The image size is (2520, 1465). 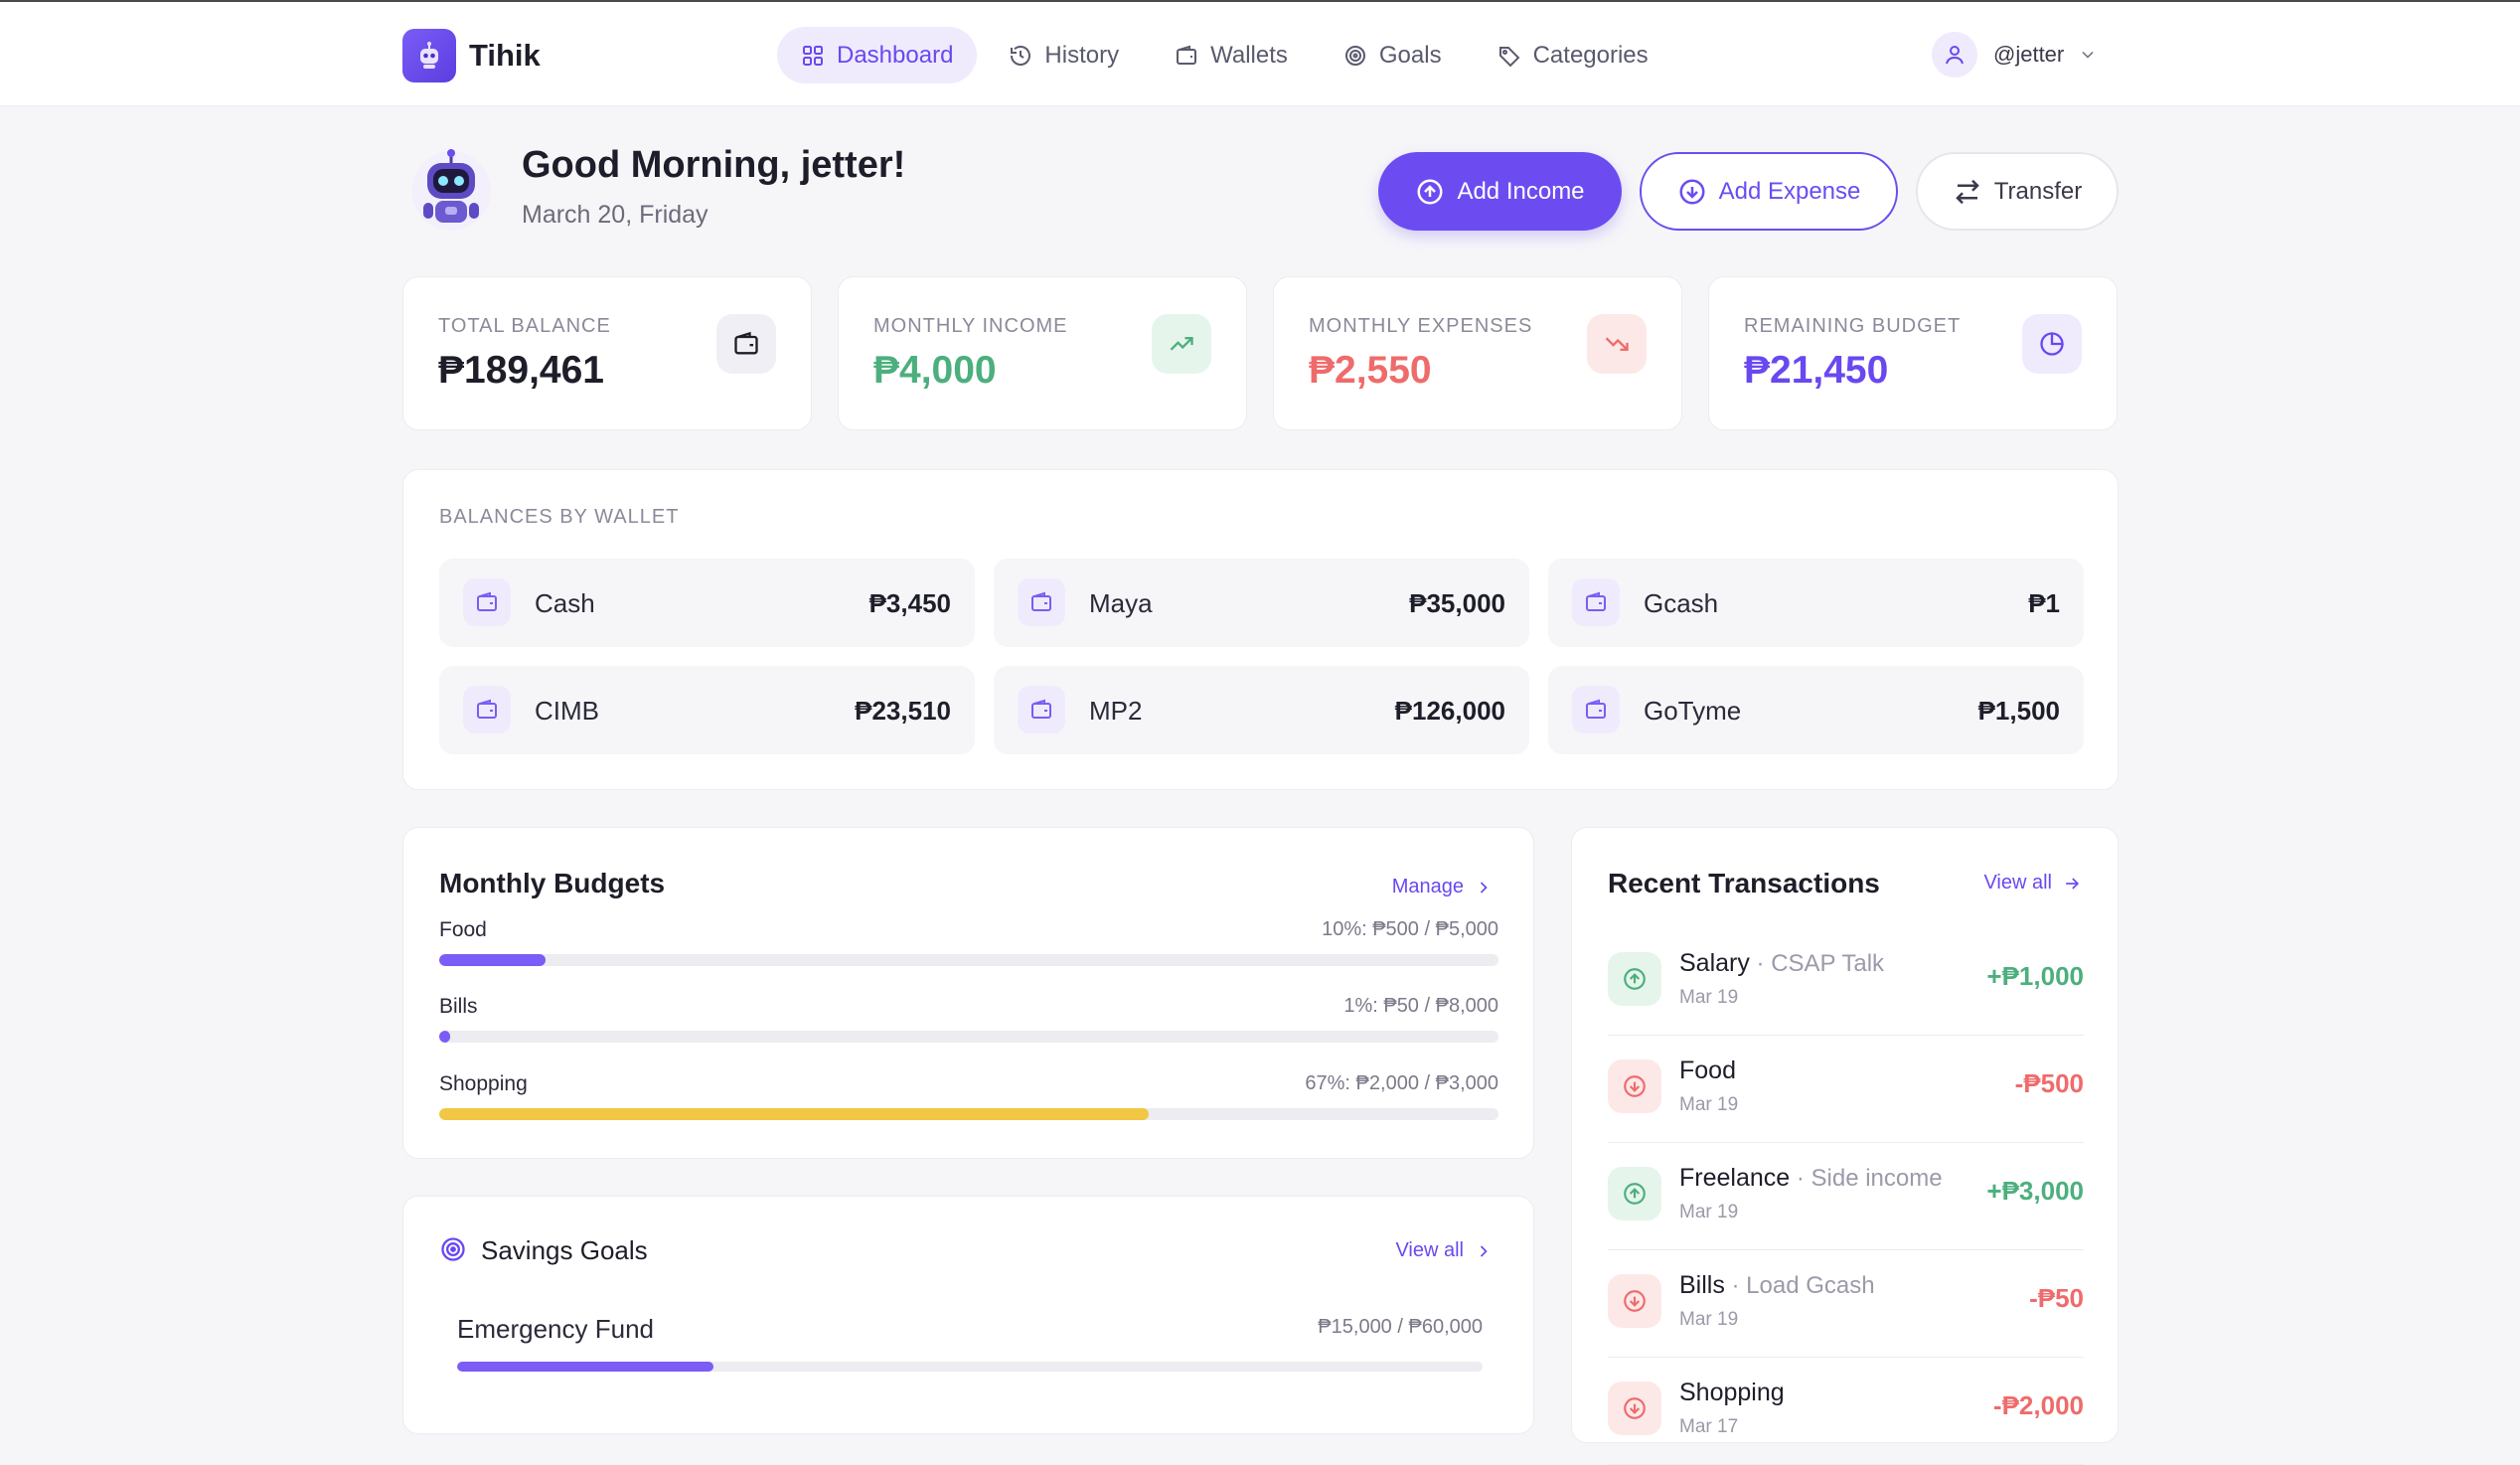 What do you see at coordinates (1846, 1411) in the screenshot?
I see `transaction-row: Shopping Mar 17 -₱2,000` at bounding box center [1846, 1411].